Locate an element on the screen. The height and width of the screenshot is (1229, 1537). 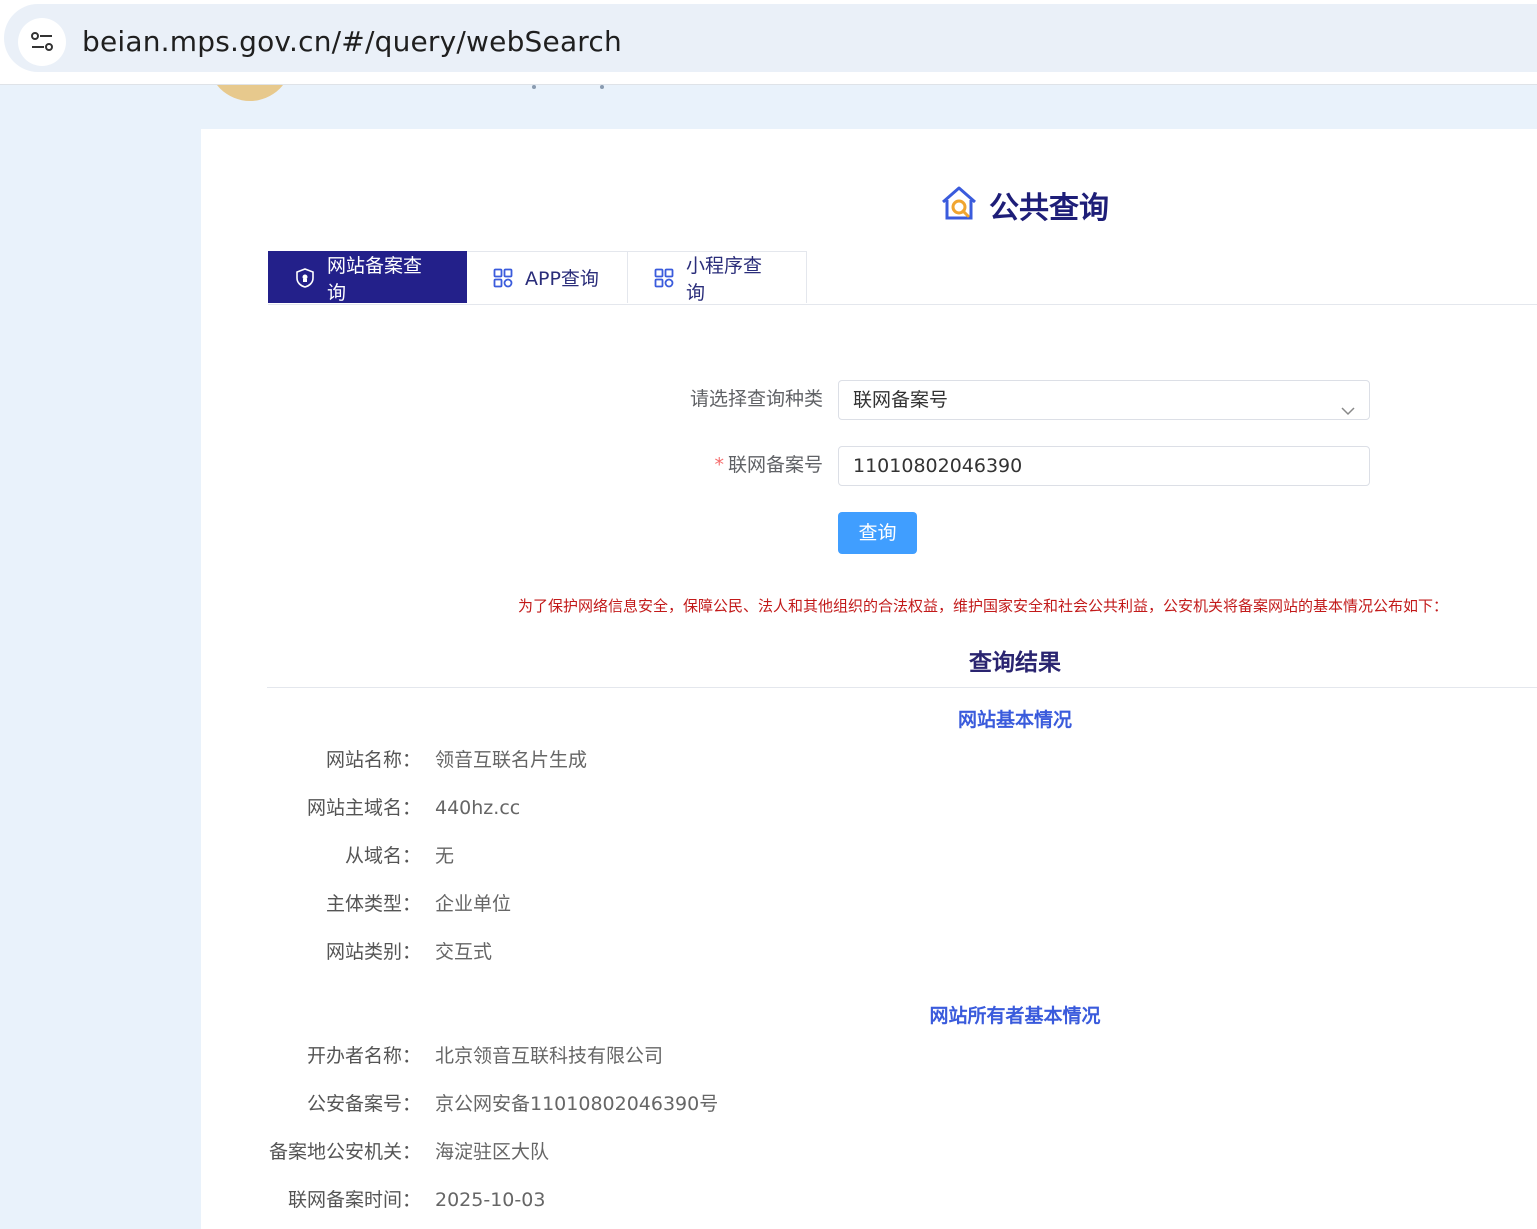
field-label: 备案地公安机关： is located at coordinates (344, 1152).